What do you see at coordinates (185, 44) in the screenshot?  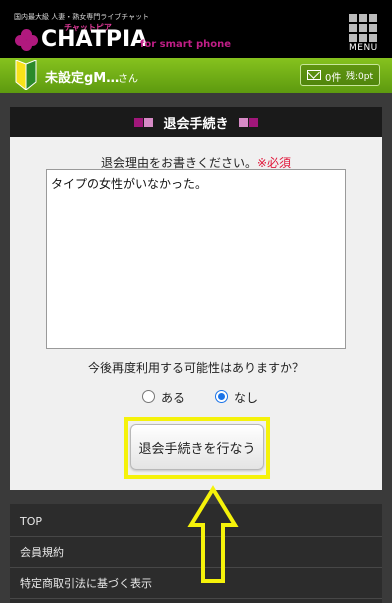 I see `logo-subtitle: for smart phone` at bounding box center [185, 44].